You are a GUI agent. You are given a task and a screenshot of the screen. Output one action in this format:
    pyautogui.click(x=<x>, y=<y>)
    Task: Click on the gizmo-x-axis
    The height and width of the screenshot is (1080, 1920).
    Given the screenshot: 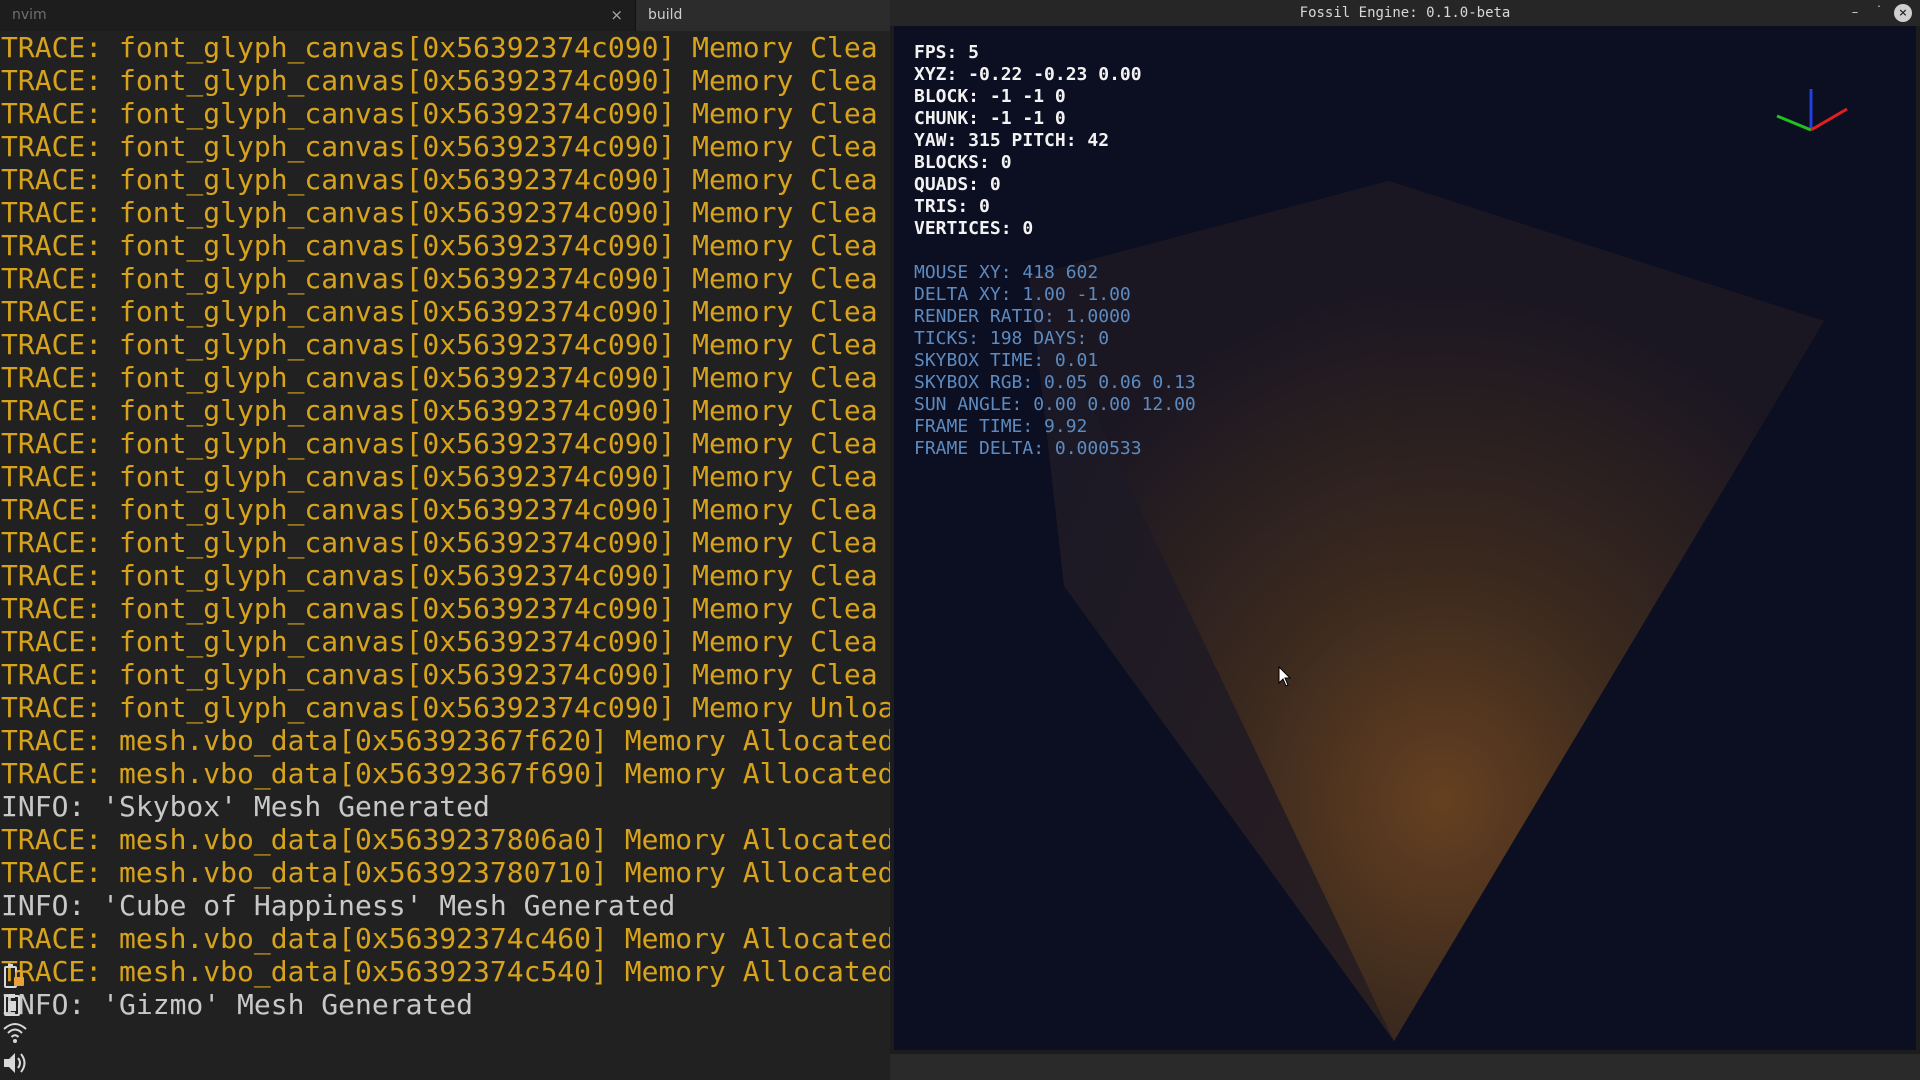 What is the action you would take?
    pyautogui.click(x=1829, y=119)
    